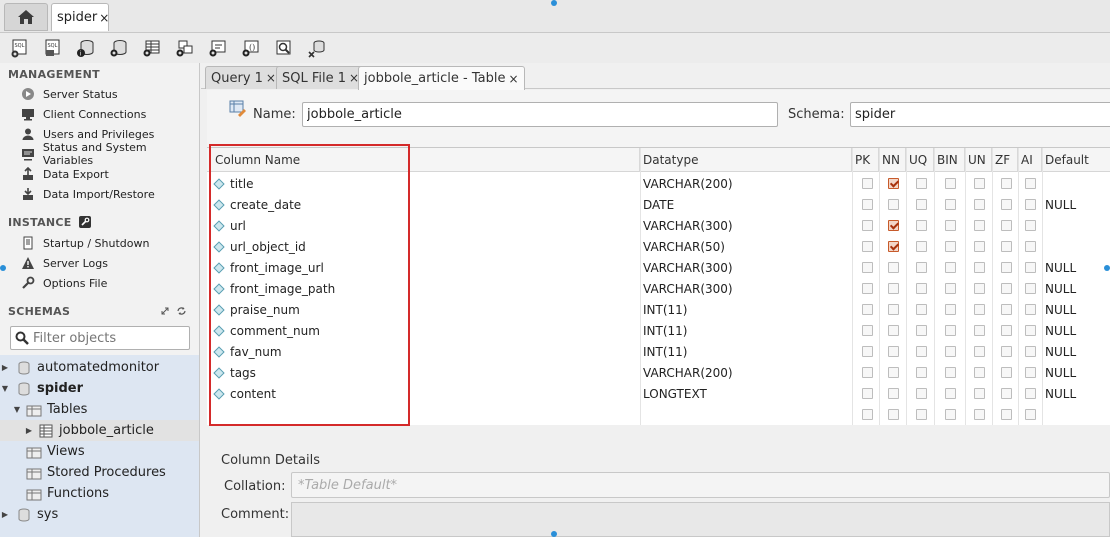 This screenshot has width=1110, height=537. What do you see at coordinates (665, 351) in the screenshot?
I see `datatype-cell: INT(11)` at bounding box center [665, 351].